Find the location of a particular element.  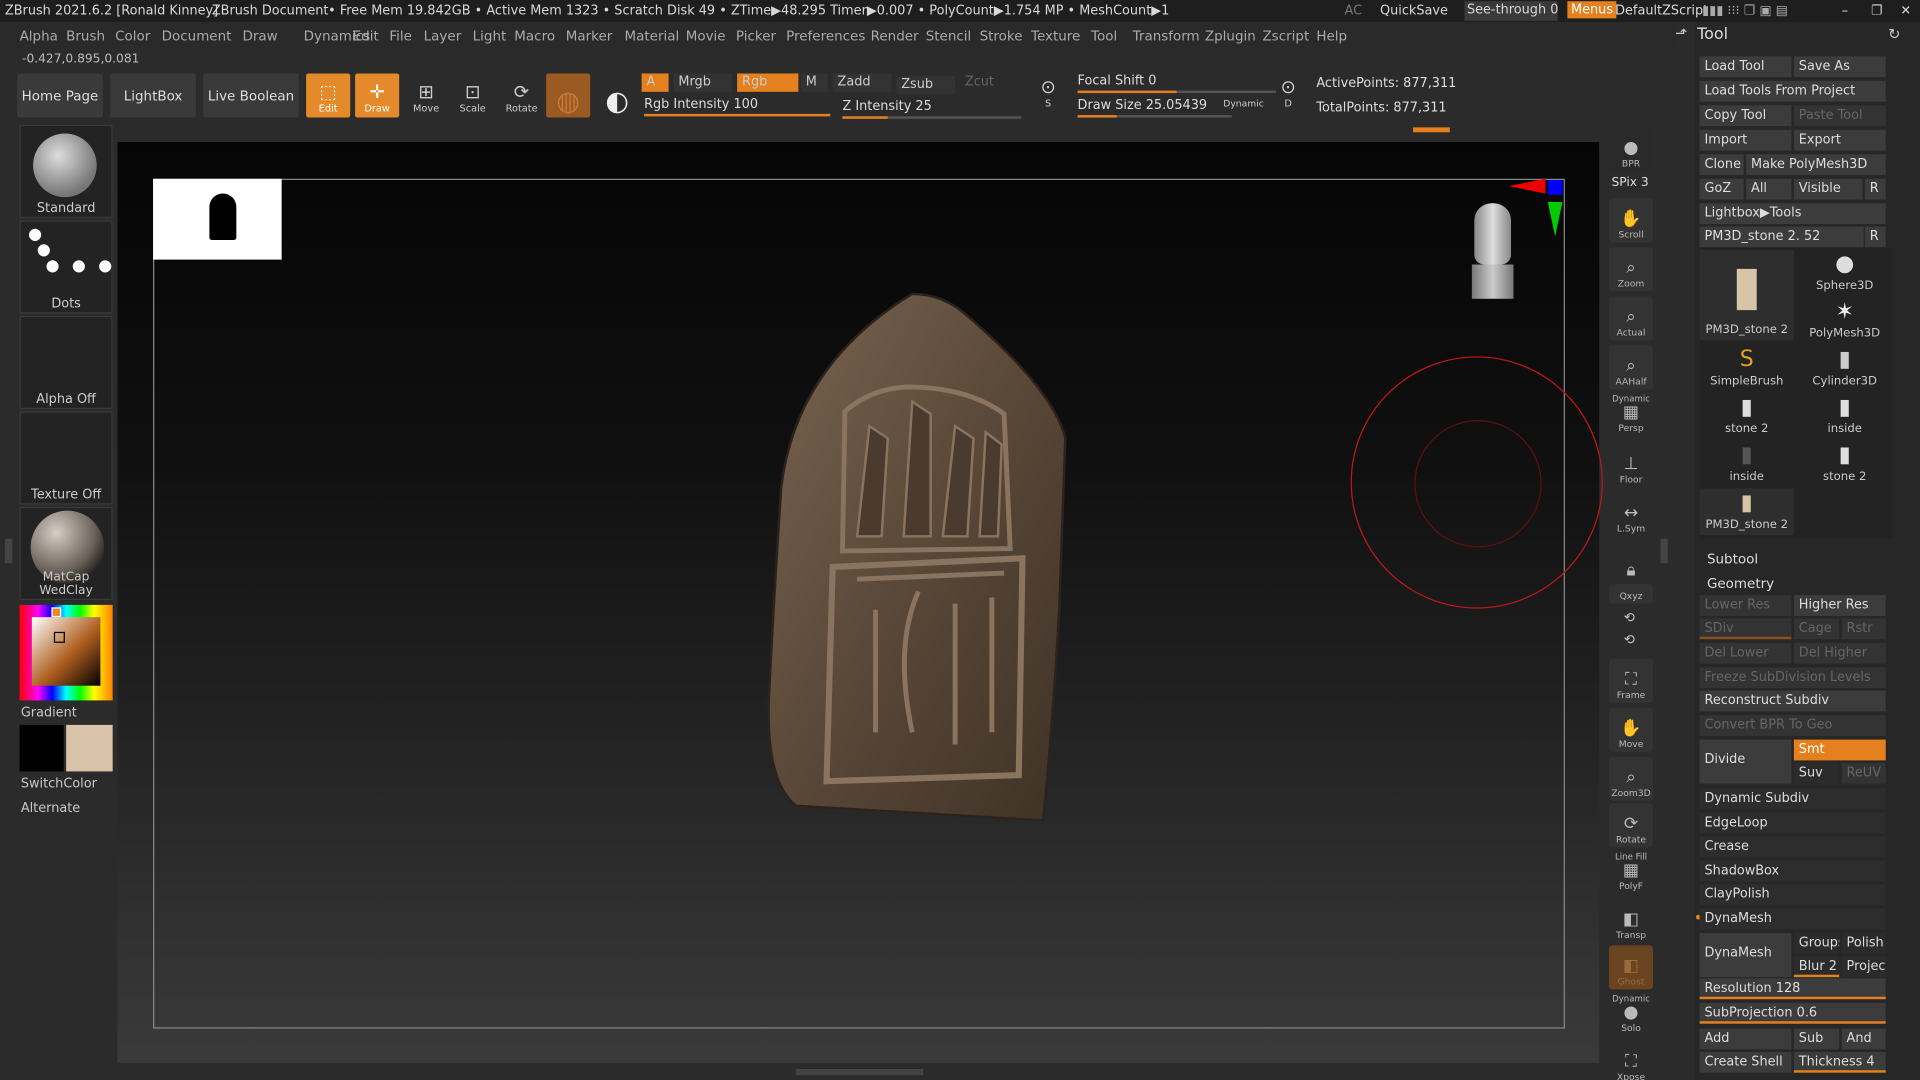

menu-macro: Macro is located at coordinates (534, 36).